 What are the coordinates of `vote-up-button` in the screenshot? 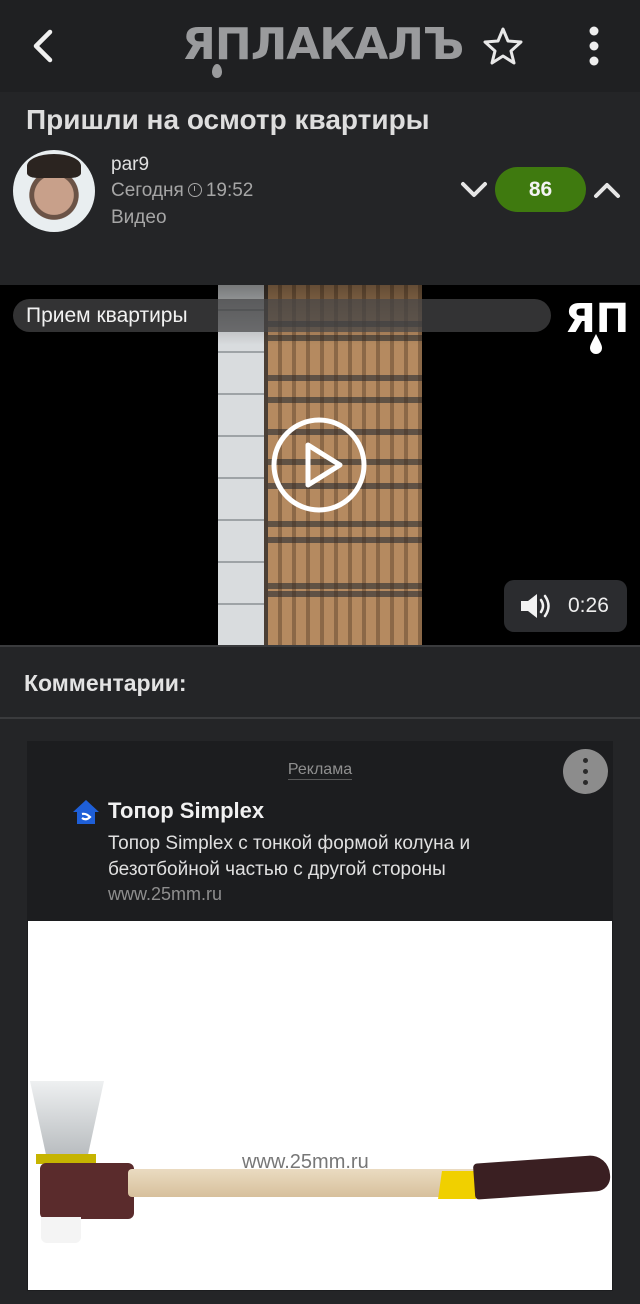 It's located at (607, 190).